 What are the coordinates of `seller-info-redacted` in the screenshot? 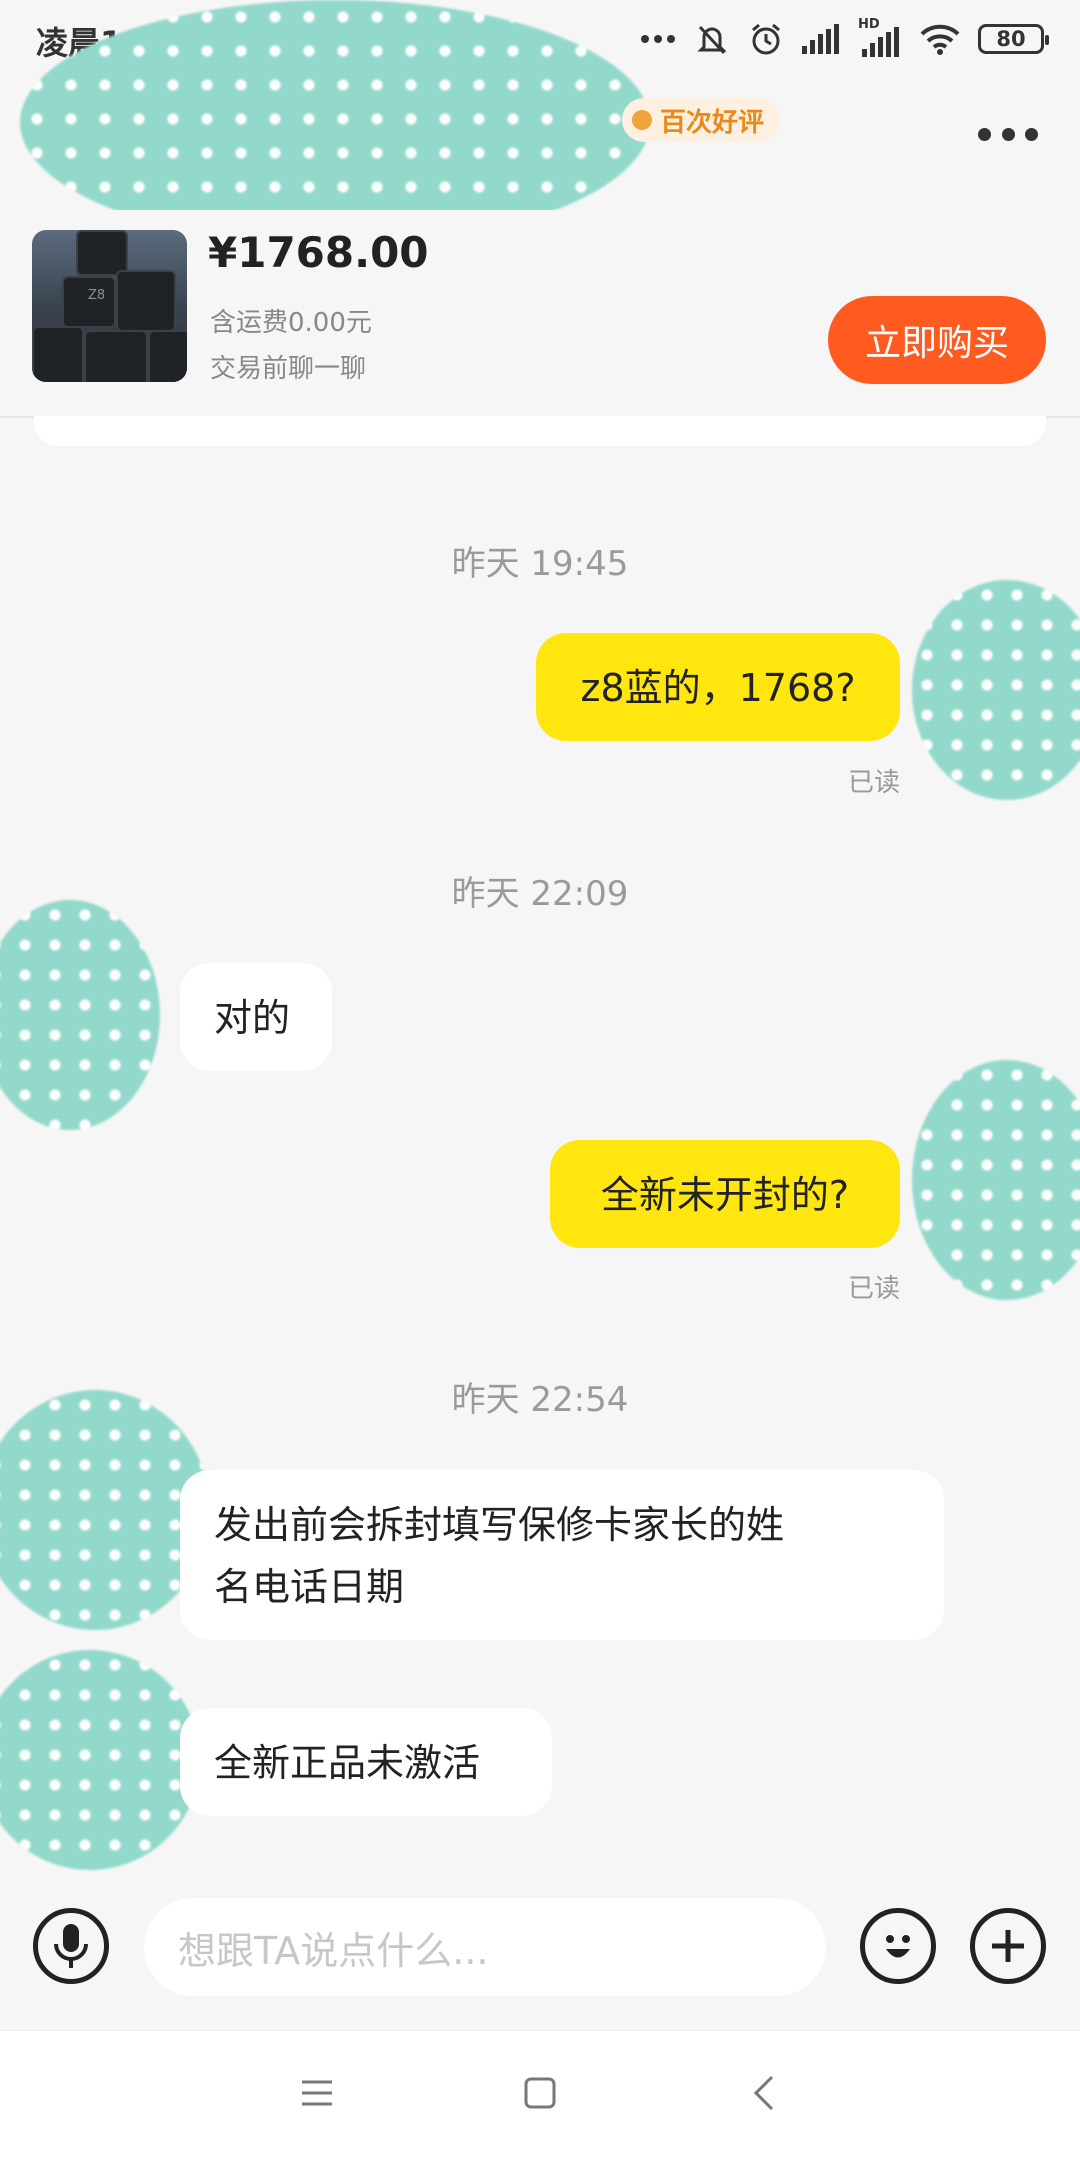 It's located at (335, 122).